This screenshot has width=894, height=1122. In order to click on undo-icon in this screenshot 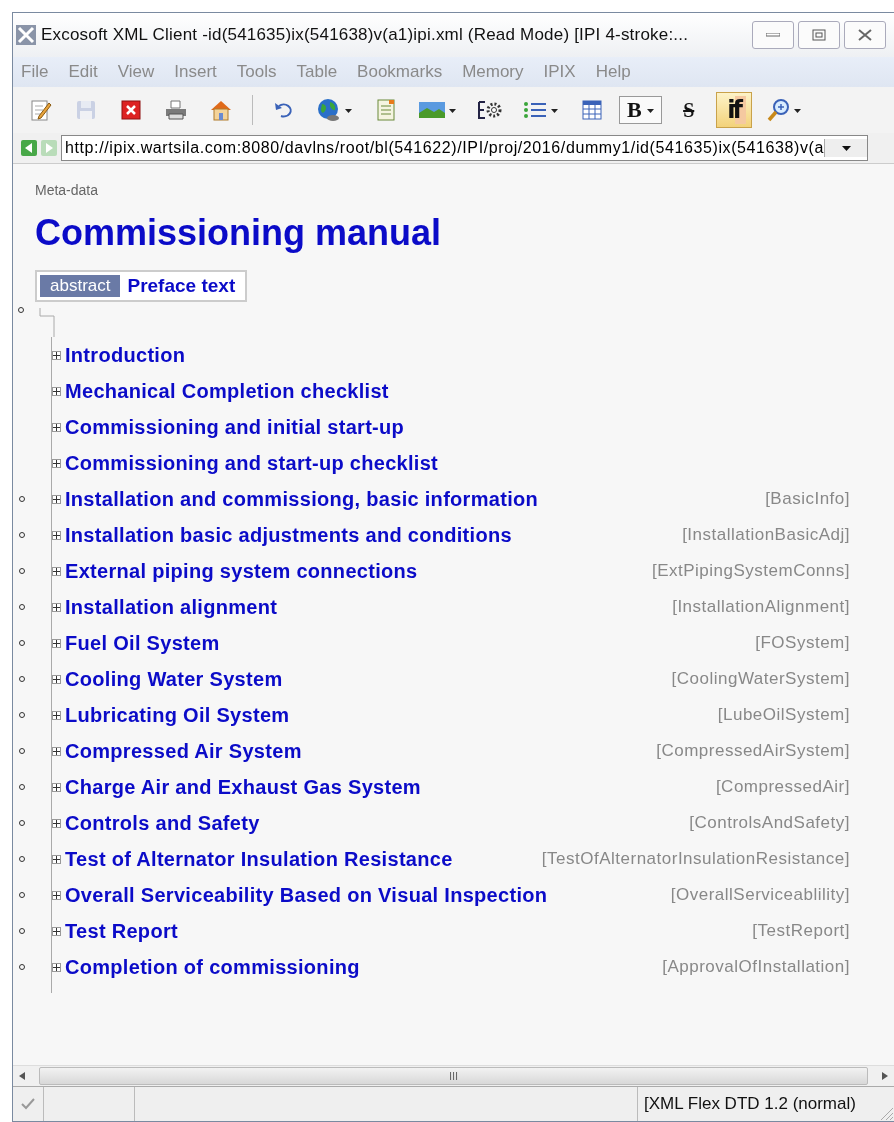, I will do `click(284, 110)`.